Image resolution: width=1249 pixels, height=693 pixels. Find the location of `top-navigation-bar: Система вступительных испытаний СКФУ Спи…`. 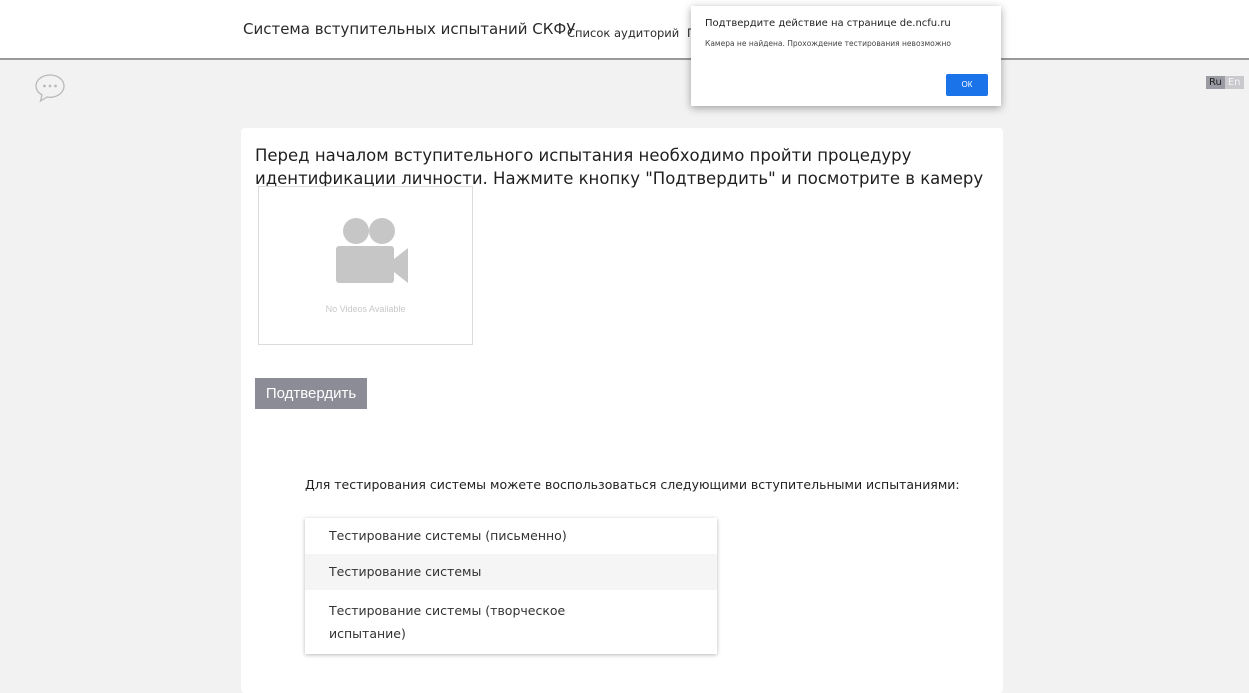

top-navigation-bar: Система вступительных испытаний СКФУ Спи… is located at coordinates (624, 30).